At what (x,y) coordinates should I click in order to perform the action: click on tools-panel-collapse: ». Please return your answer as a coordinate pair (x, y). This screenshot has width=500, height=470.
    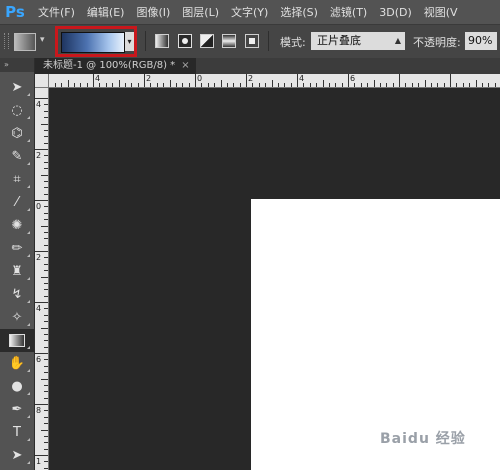
    Looking at the image, I should click on (17, 65).